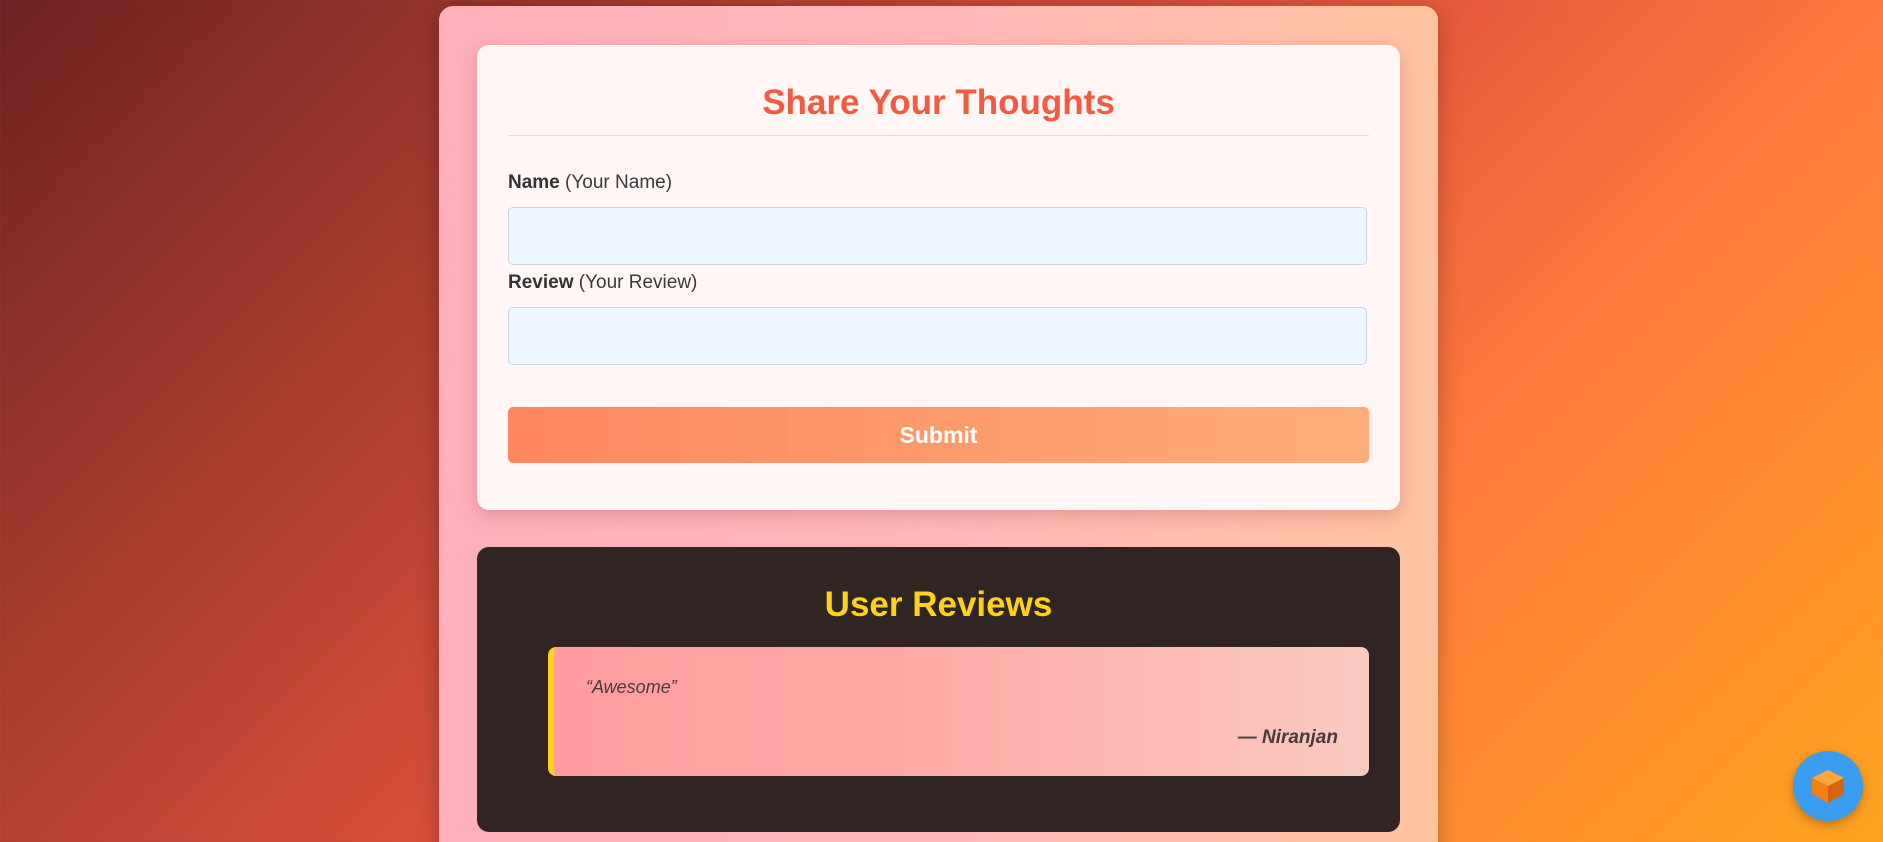 This screenshot has width=1883, height=842. Describe the element at coordinates (937, 236) in the screenshot. I see `name-input` at that location.